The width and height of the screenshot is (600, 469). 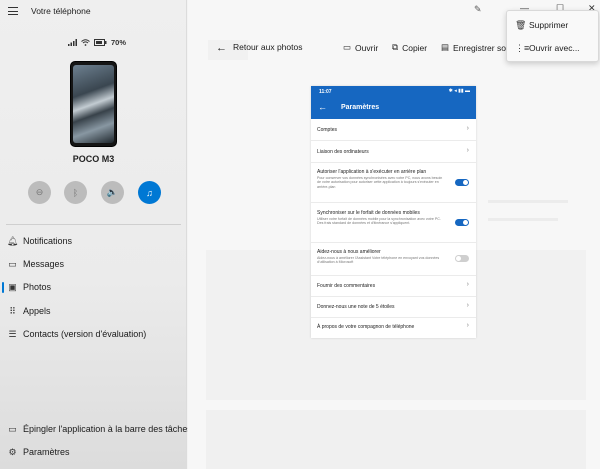 What do you see at coordinates (13, 11) in the screenshot?
I see `hamburger-menu-icon` at bounding box center [13, 11].